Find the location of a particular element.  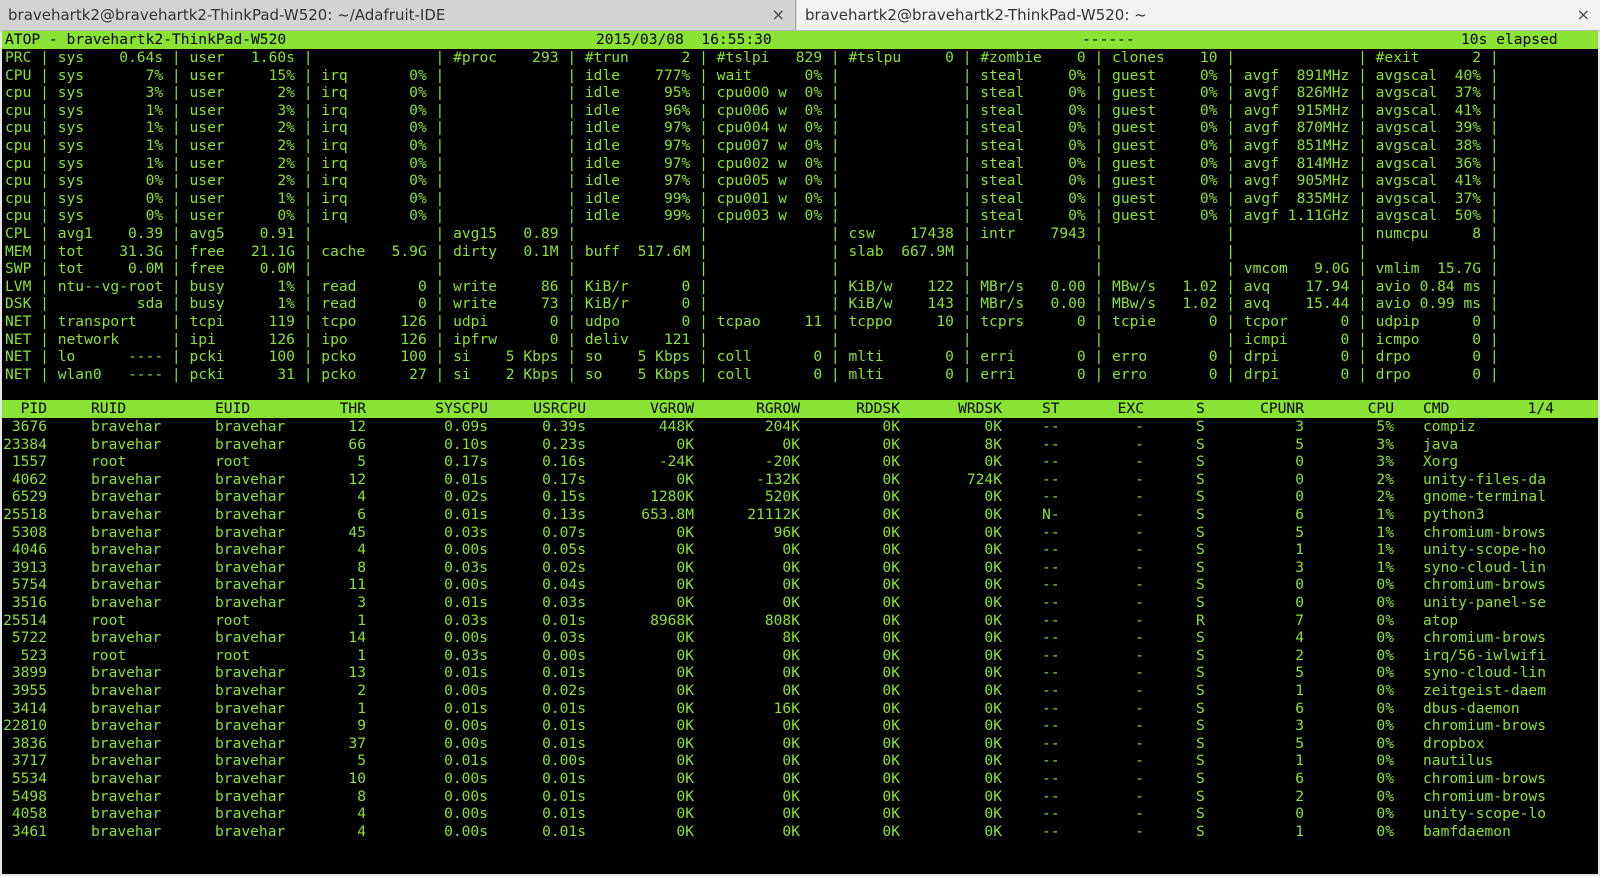

cell-thr: 8 is located at coordinates (361, 567).